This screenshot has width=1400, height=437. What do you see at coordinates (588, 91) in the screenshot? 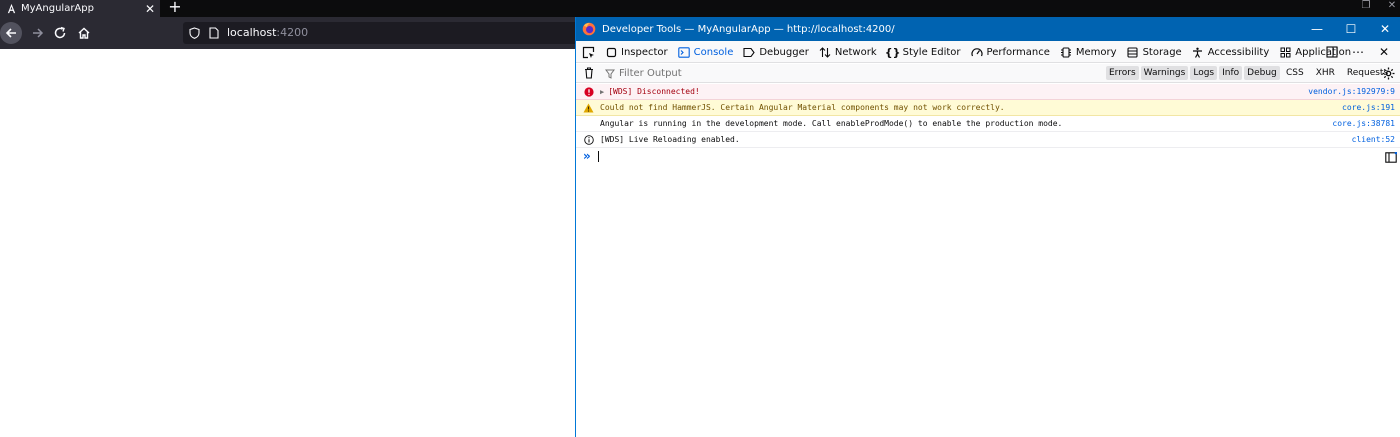
I see `error-icon` at bounding box center [588, 91].